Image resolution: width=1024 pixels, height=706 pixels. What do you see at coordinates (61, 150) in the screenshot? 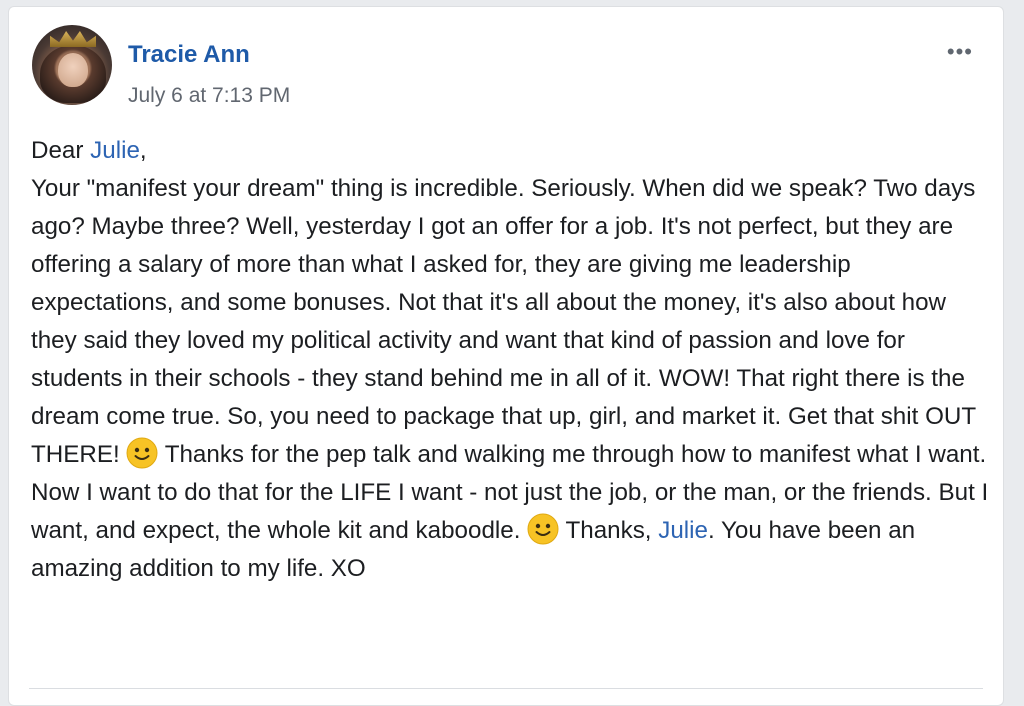
I see `greeting-prefix: Dear` at bounding box center [61, 150].